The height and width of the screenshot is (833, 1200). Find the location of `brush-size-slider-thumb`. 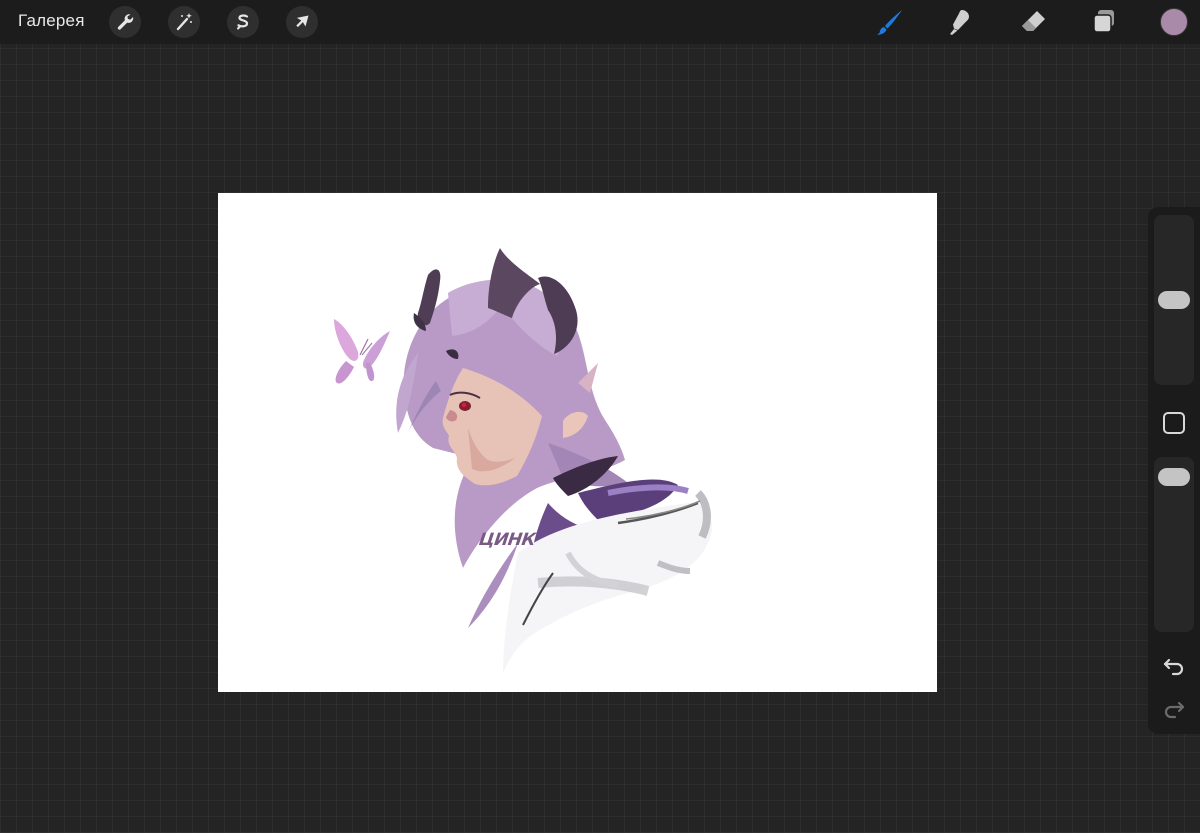

brush-size-slider-thumb is located at coordinates (1174, 300).